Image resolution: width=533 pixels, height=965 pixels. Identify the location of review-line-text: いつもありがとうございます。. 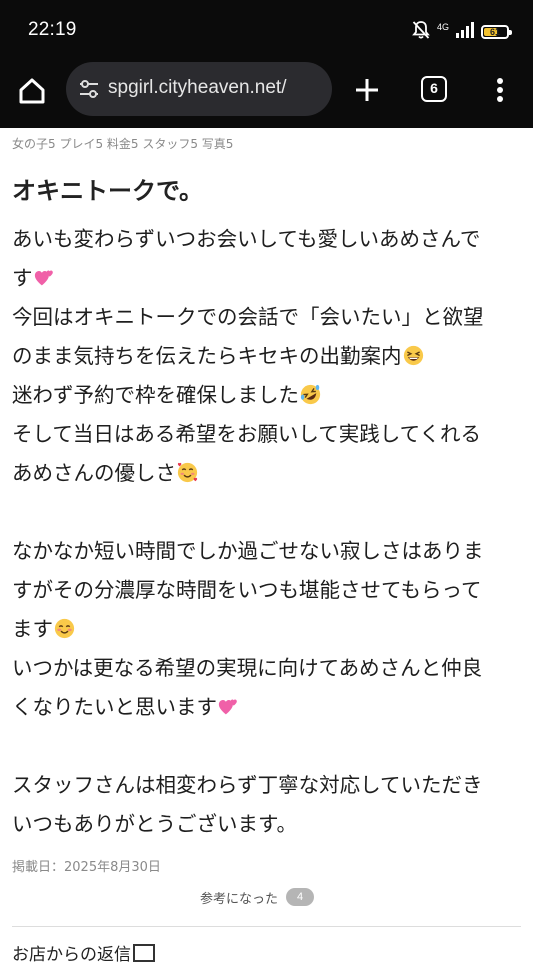
(154, 824).